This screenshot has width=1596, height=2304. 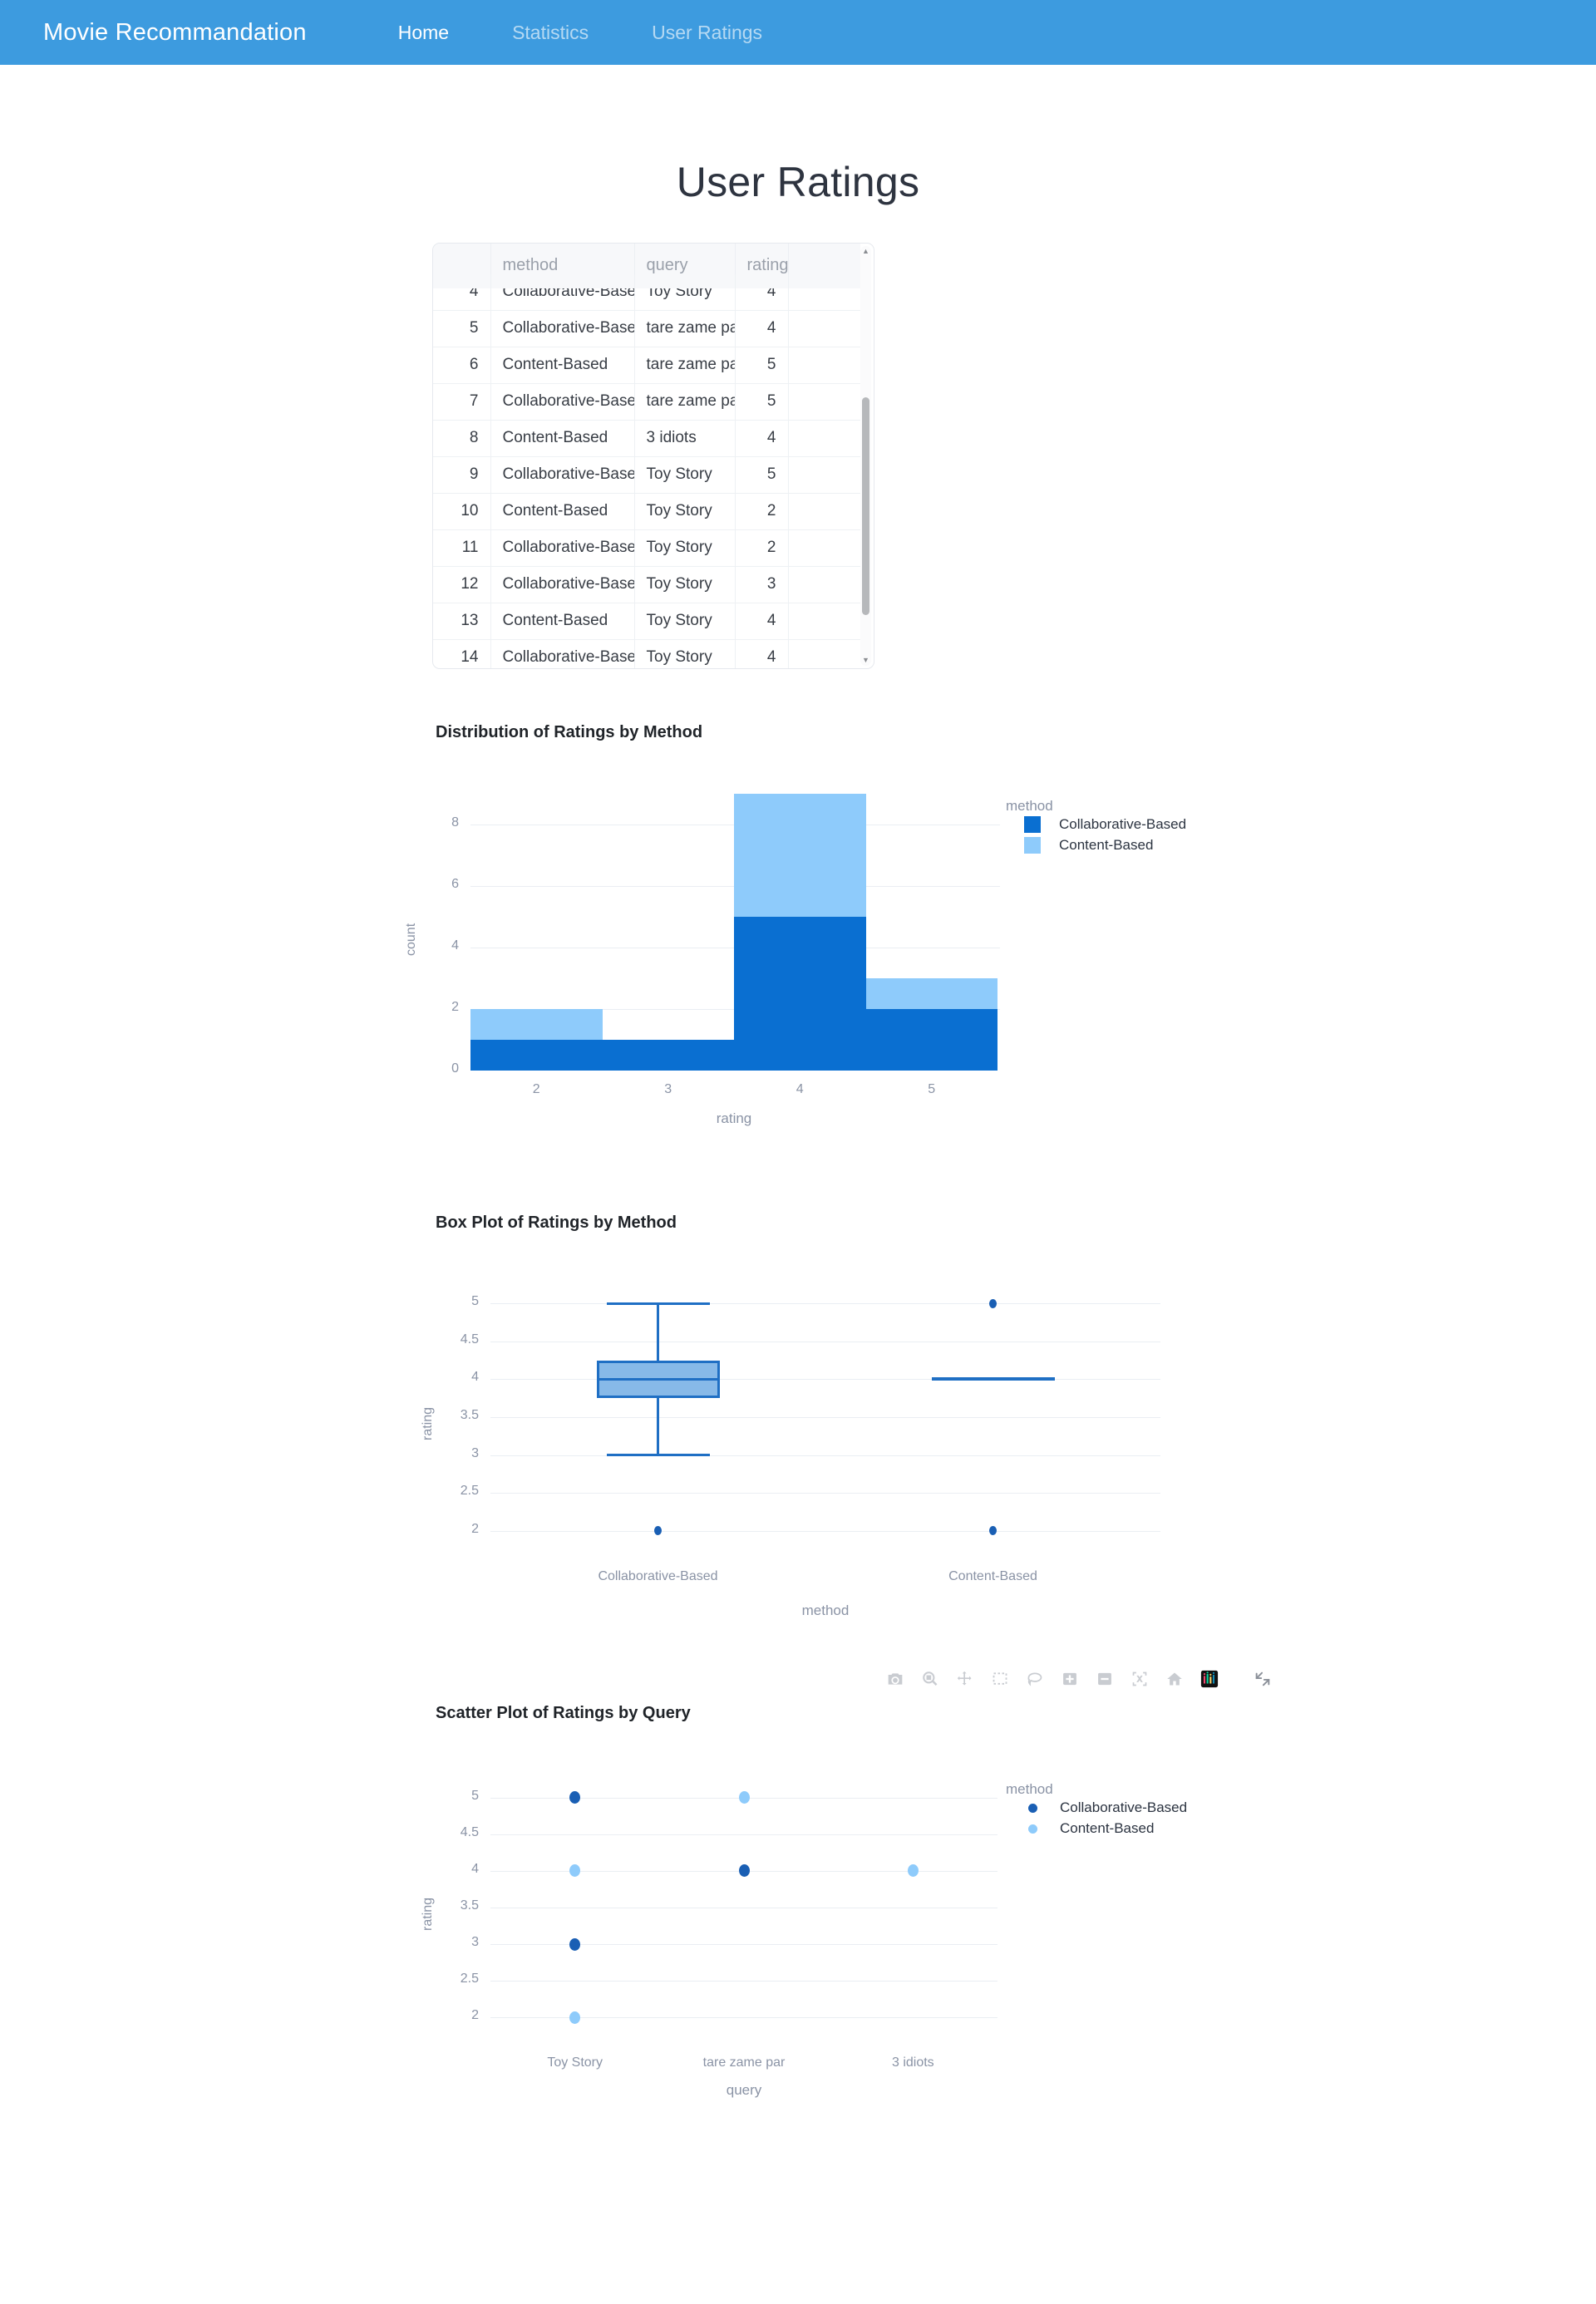 I want to click on autoscale-icon, so click(x=1139, y=1678).